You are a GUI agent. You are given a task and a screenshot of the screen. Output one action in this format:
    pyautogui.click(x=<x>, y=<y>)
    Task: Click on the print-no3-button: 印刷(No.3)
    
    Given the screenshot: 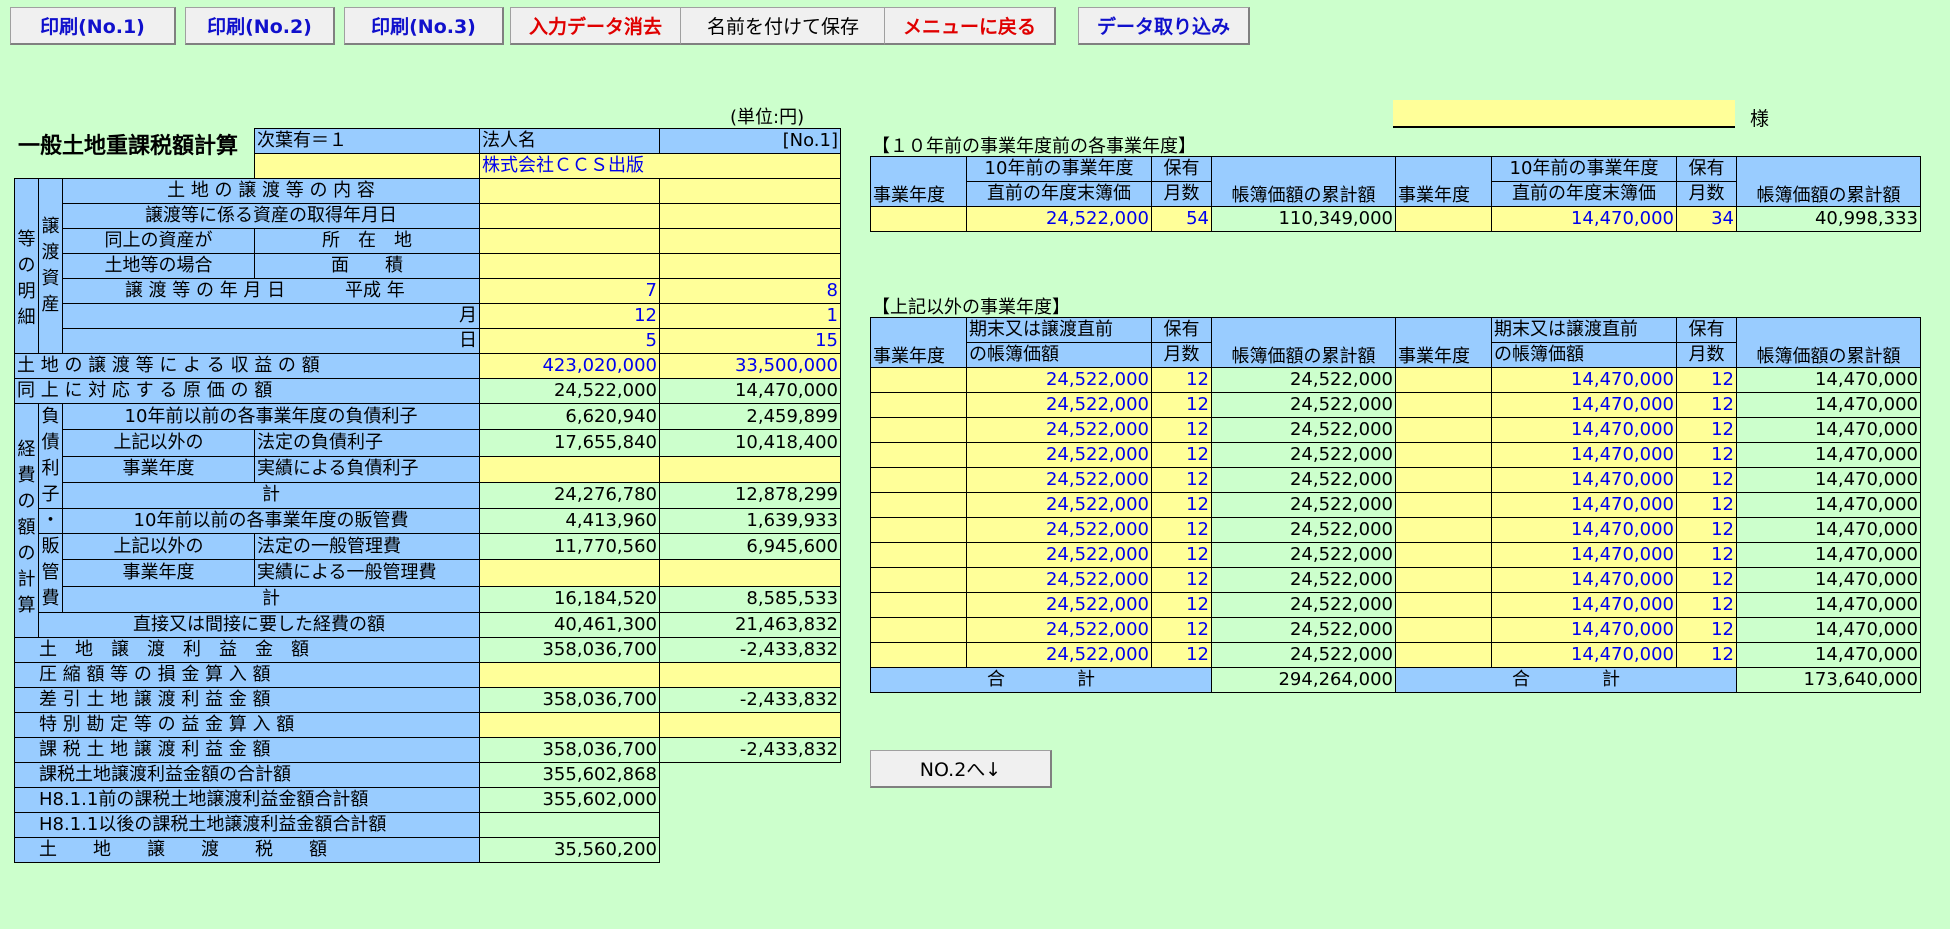 What is the action you would take?
    pyautogui.click(x=424, y=26)
    